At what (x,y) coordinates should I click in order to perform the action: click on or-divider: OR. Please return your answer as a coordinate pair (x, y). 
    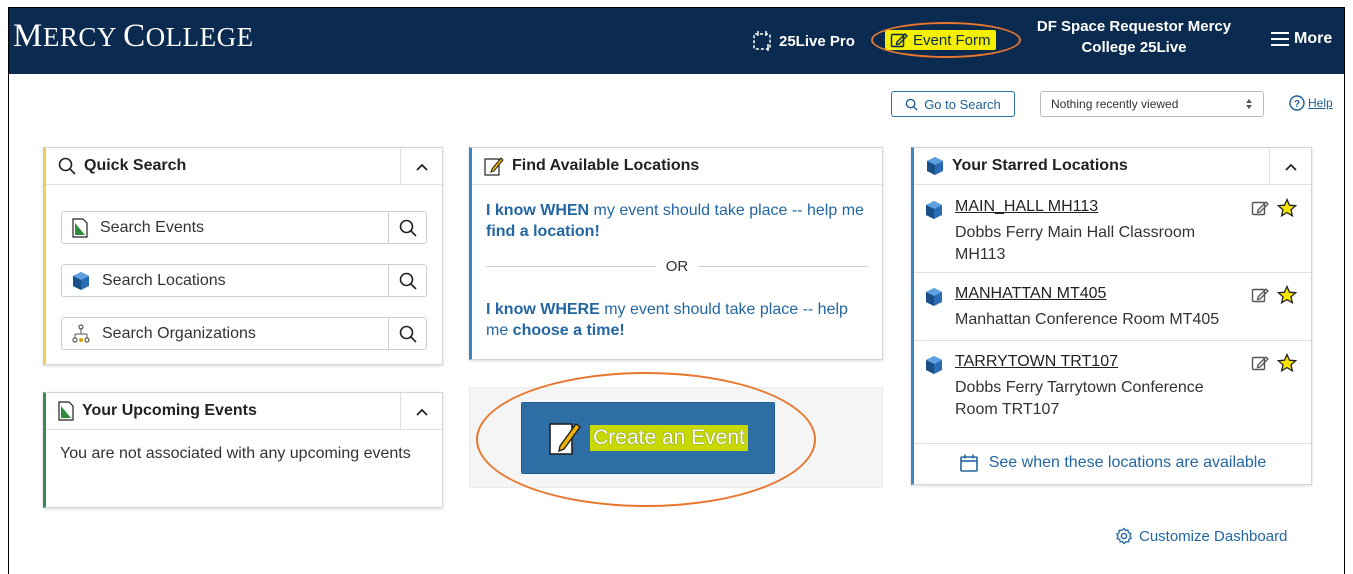
    Looking at the image, I should click on (677, 266).